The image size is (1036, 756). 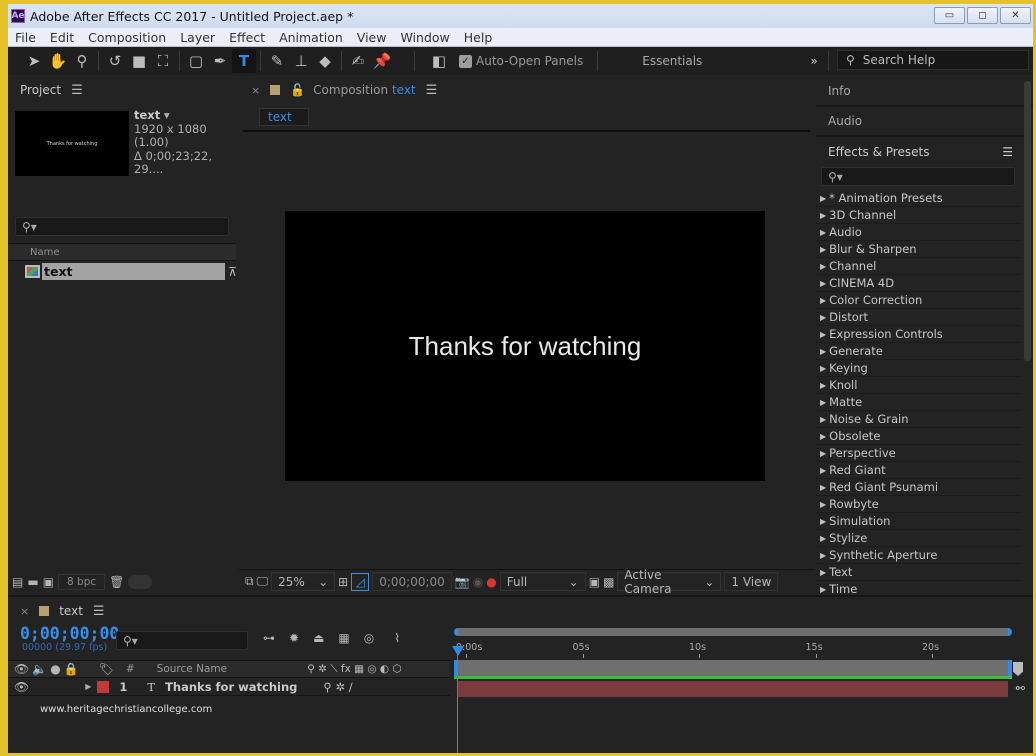 I want to click on layer-name: Thanks for watching, so click(x=231, y=687).